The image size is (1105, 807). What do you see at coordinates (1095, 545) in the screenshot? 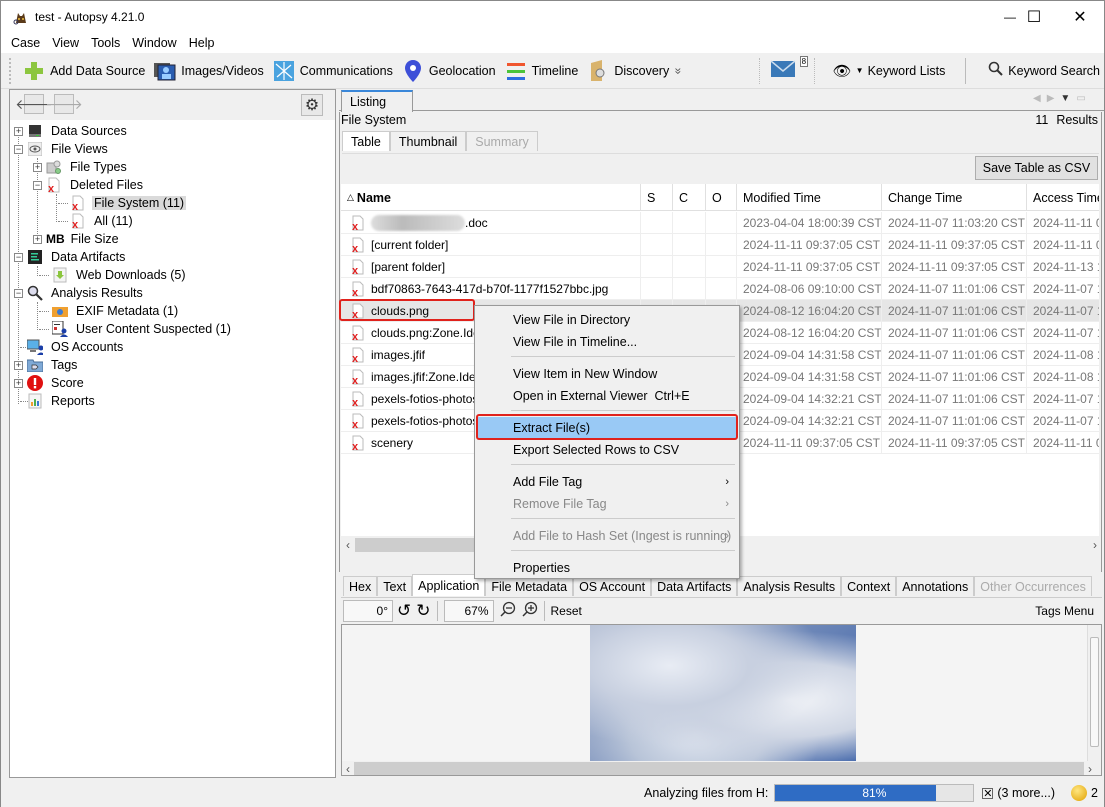
I see `scroll-right-icon: ›` at bounding box center [1095, 545].